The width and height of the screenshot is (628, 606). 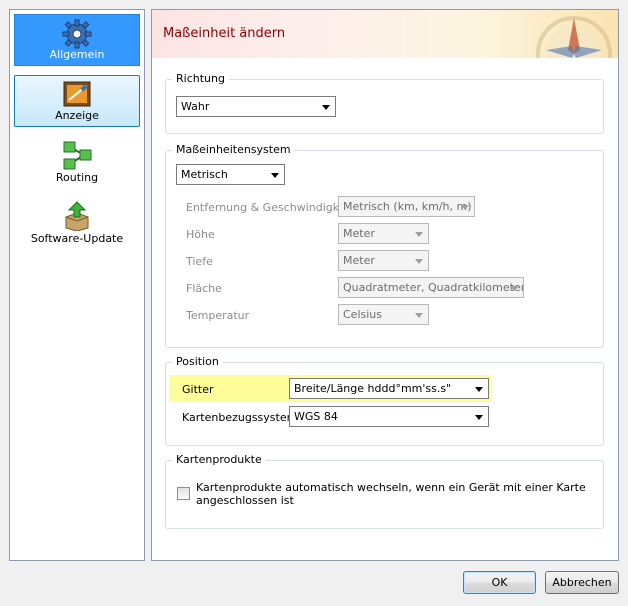 What do you see at coordinates (362, 314) in the screenshot?
I see `dropdown-value: Celsius` at bounding box center [362, 314].